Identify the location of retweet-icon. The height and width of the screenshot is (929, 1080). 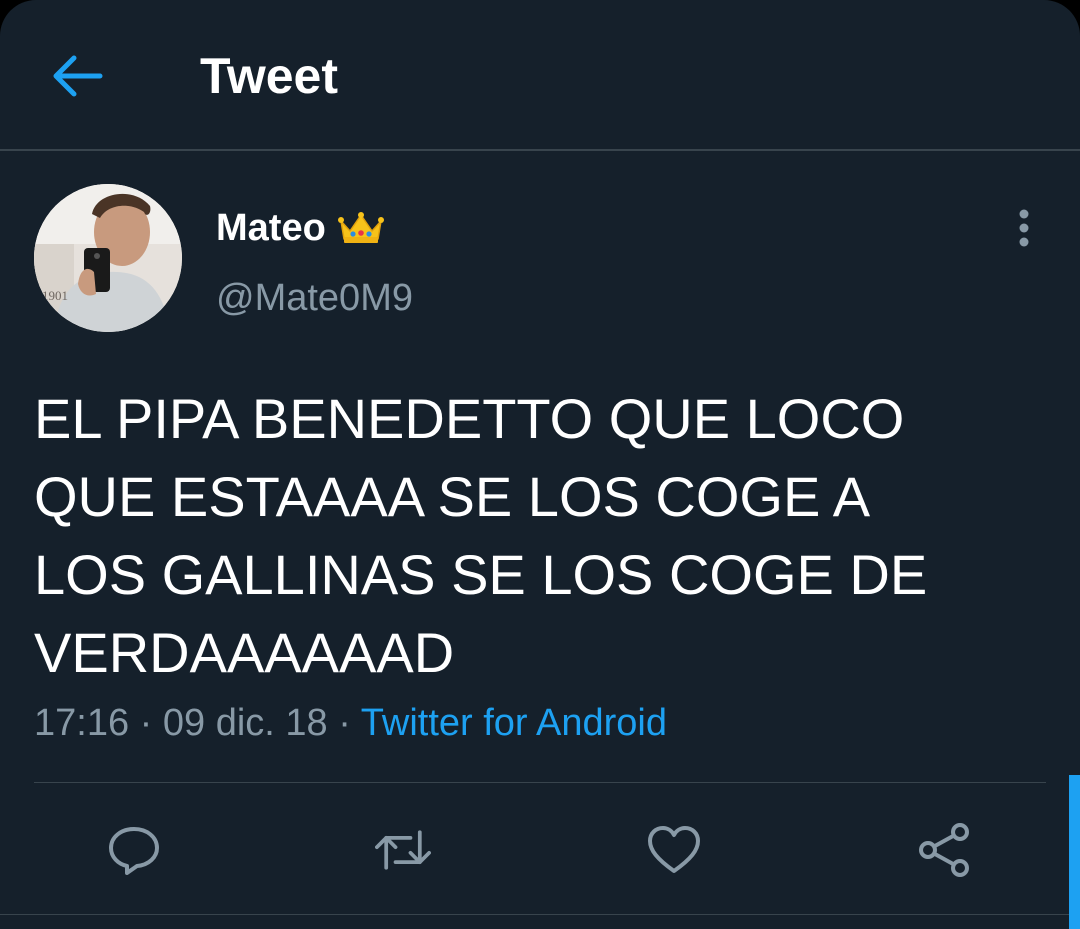
(403, 850).